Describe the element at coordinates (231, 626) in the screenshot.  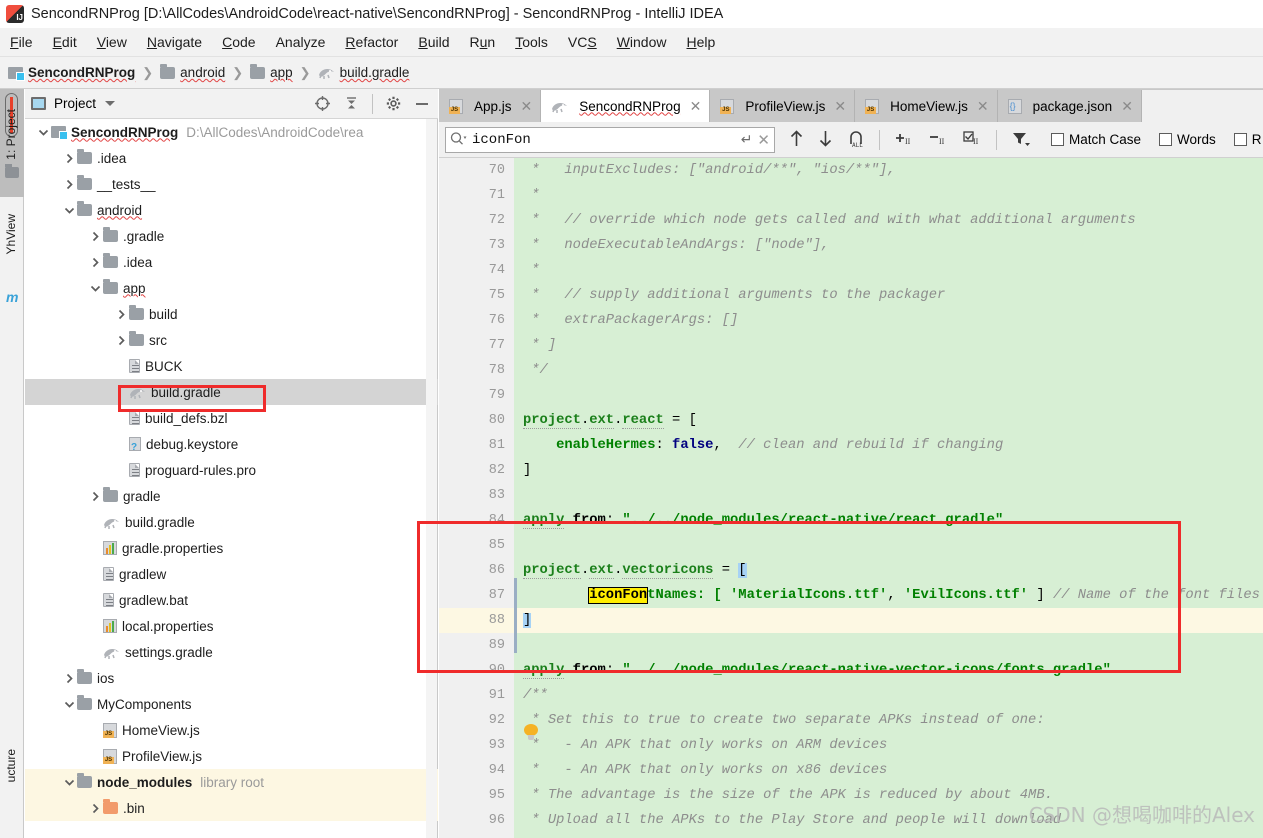
I see `tree-item-local-properties: local.properties` at that location.